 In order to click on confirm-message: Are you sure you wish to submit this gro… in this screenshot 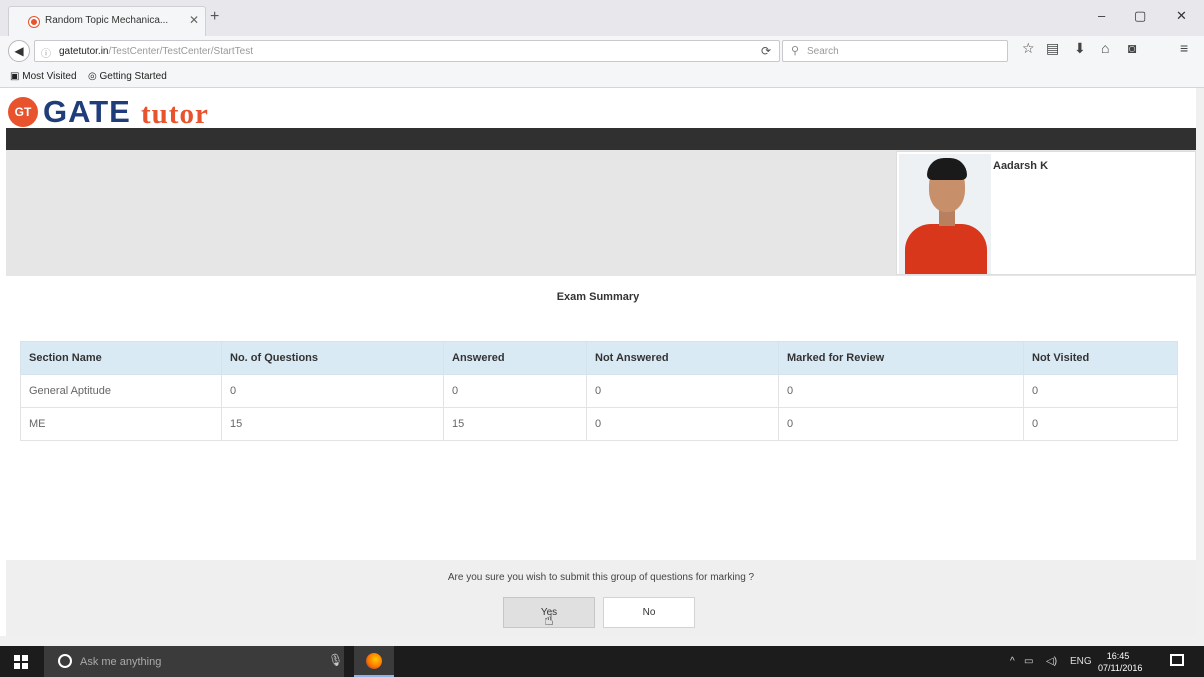, I will do `click(601, 577)`.